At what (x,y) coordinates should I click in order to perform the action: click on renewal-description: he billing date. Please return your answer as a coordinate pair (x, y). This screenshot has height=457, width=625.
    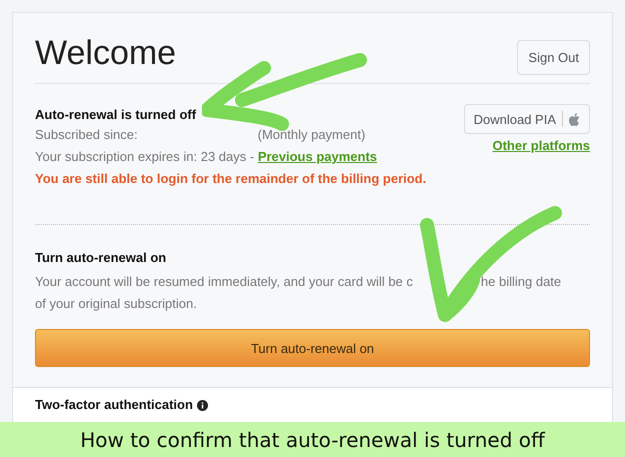
    Looking at the image, I should click on (521, 282).